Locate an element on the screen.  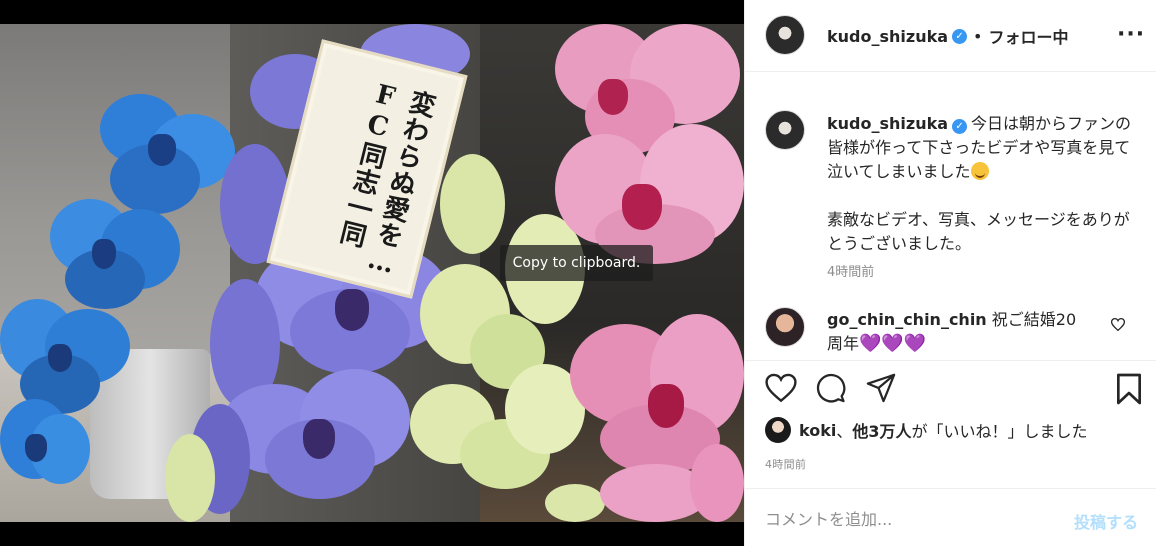
post-actions is located at coordinates (950, 390).